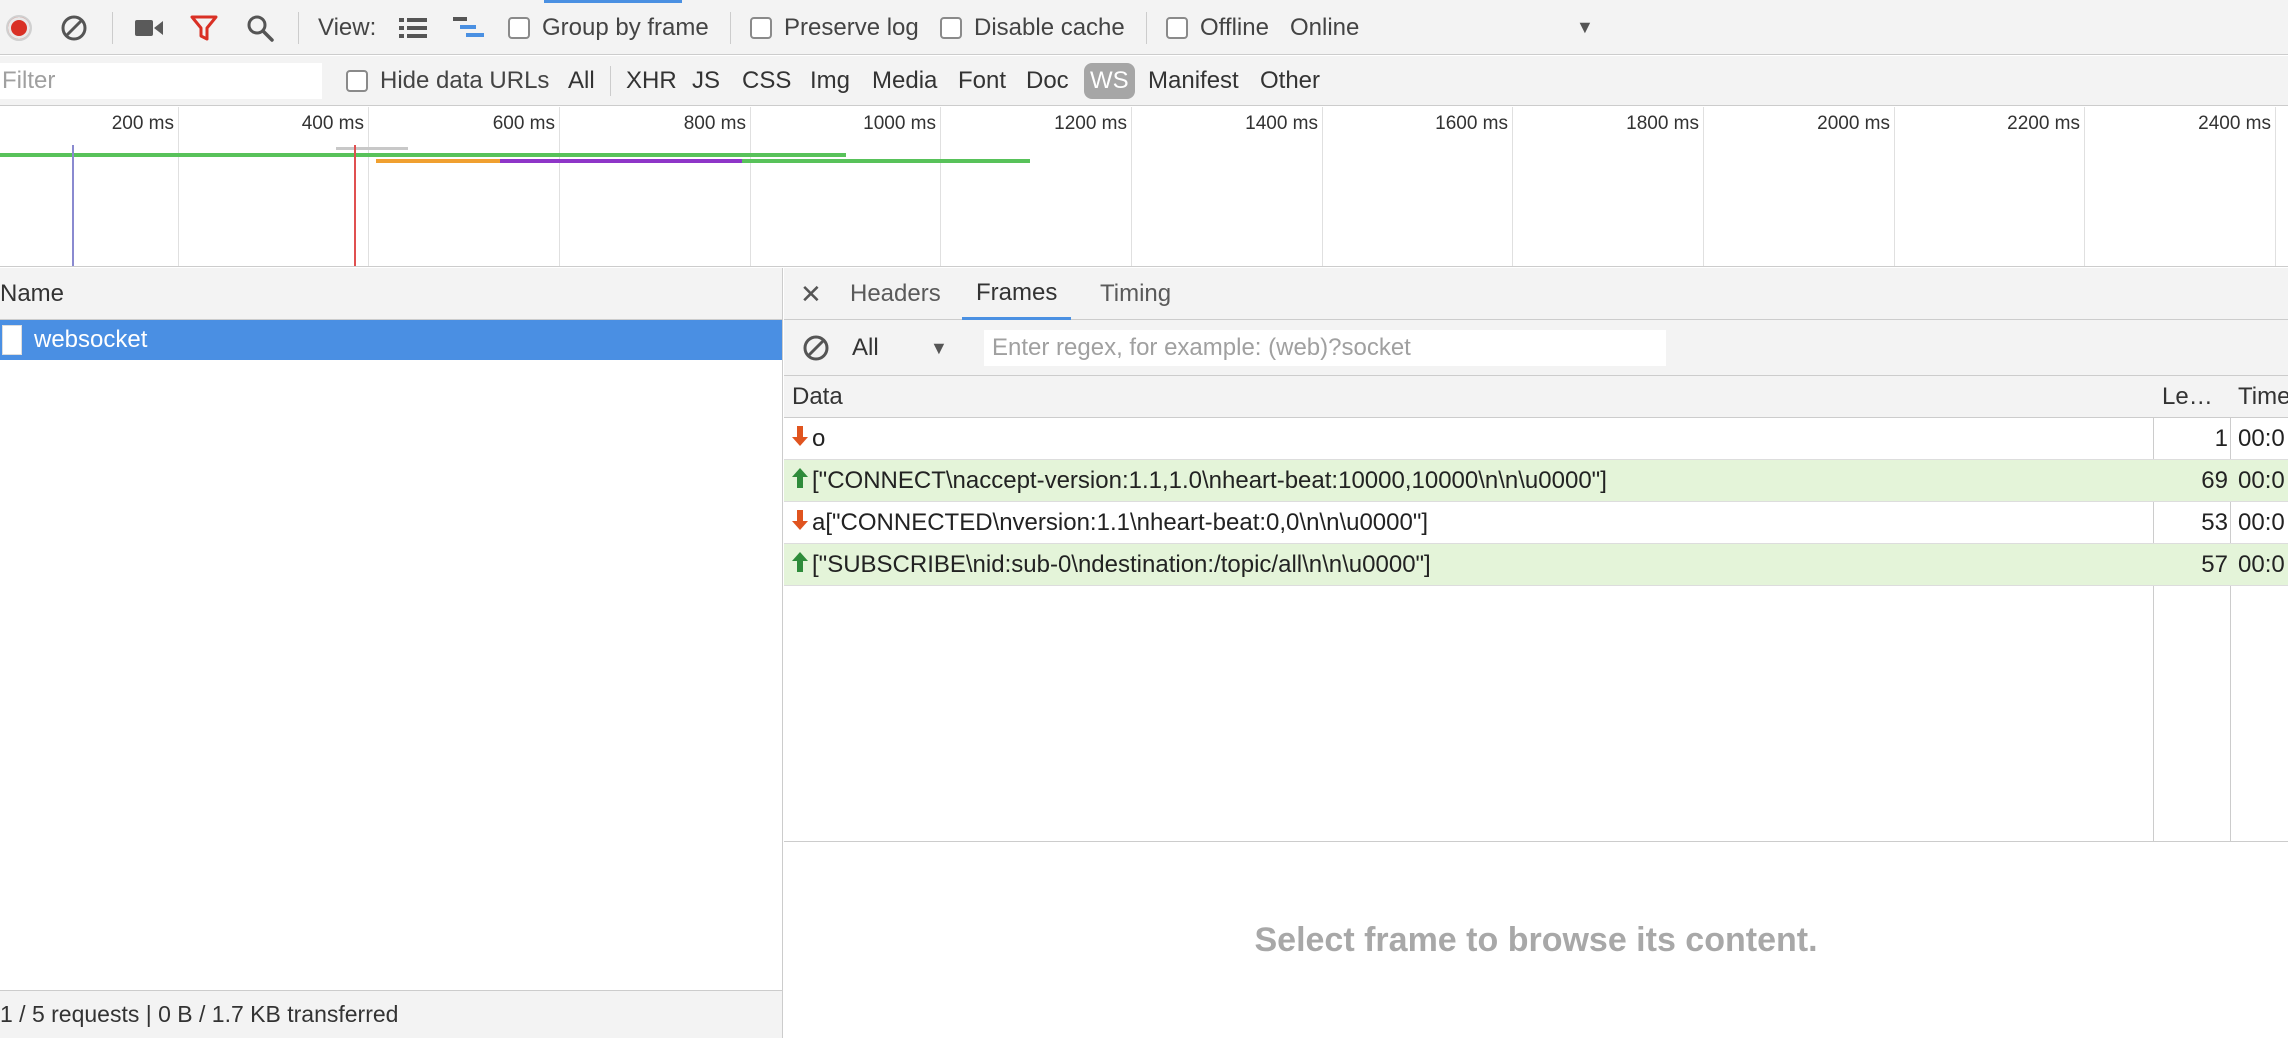 The height and width of the screenshot is (1038, 2288). What do you see at coordinates (1536, 439) in the screenshot?
I see `frame-row: o 1 00:0` at bounding box center [1536, 439].